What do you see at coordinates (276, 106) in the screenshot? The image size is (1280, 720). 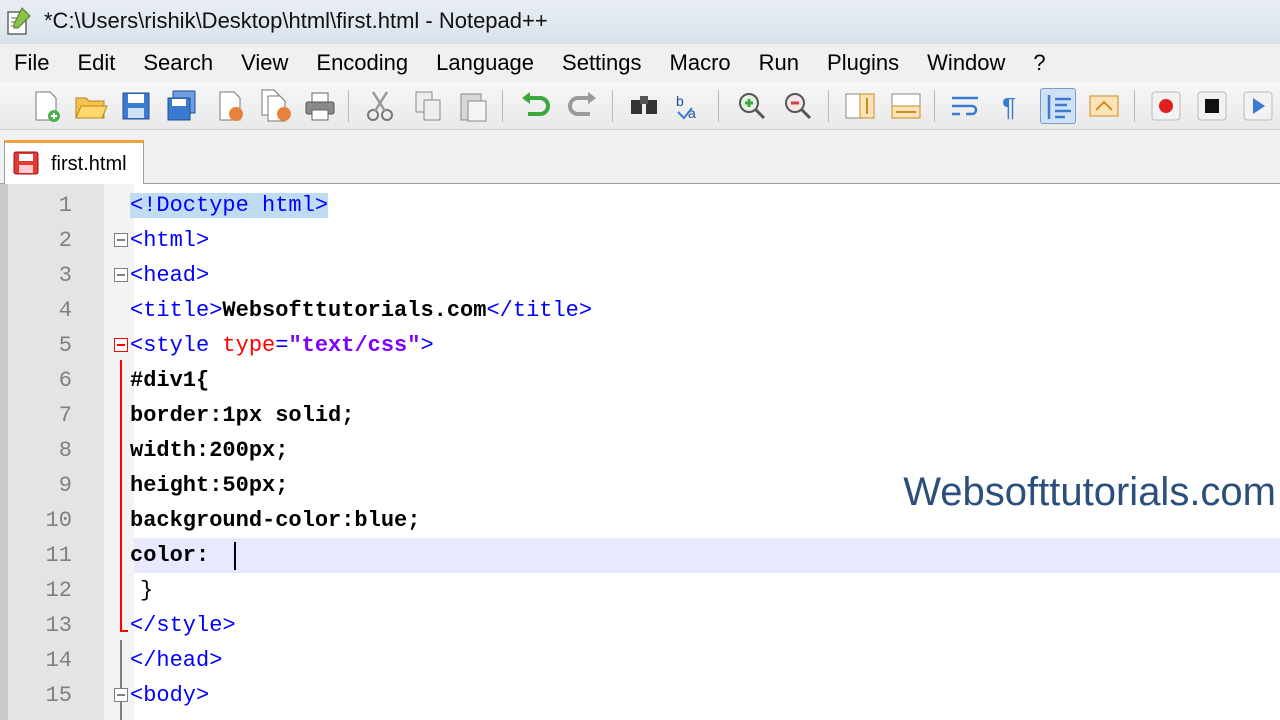 I see `close-all-icon` at bounding box center [276, 106].